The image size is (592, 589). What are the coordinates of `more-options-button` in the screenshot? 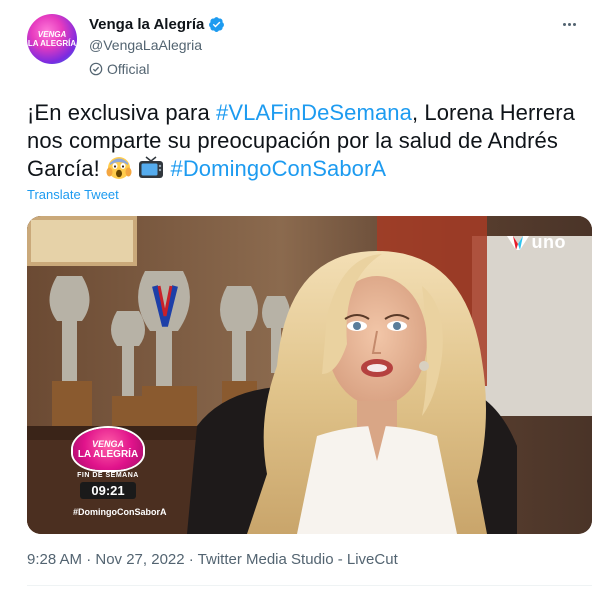 It's located at (569, 24).